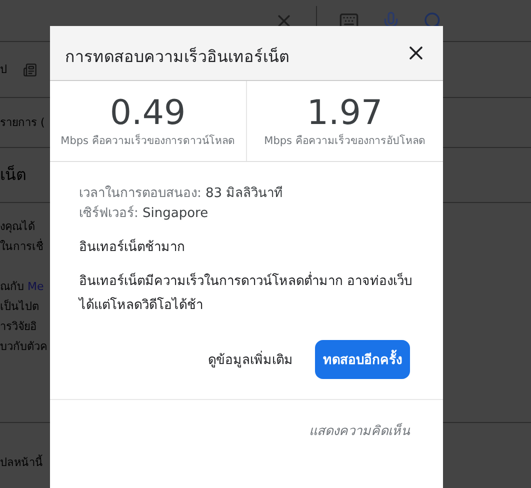  What do you see at coordinates (18, 327) in the screenshot?
I see `paragraph-line: ารวิจัยอิ` at bounding box center [18, 327].